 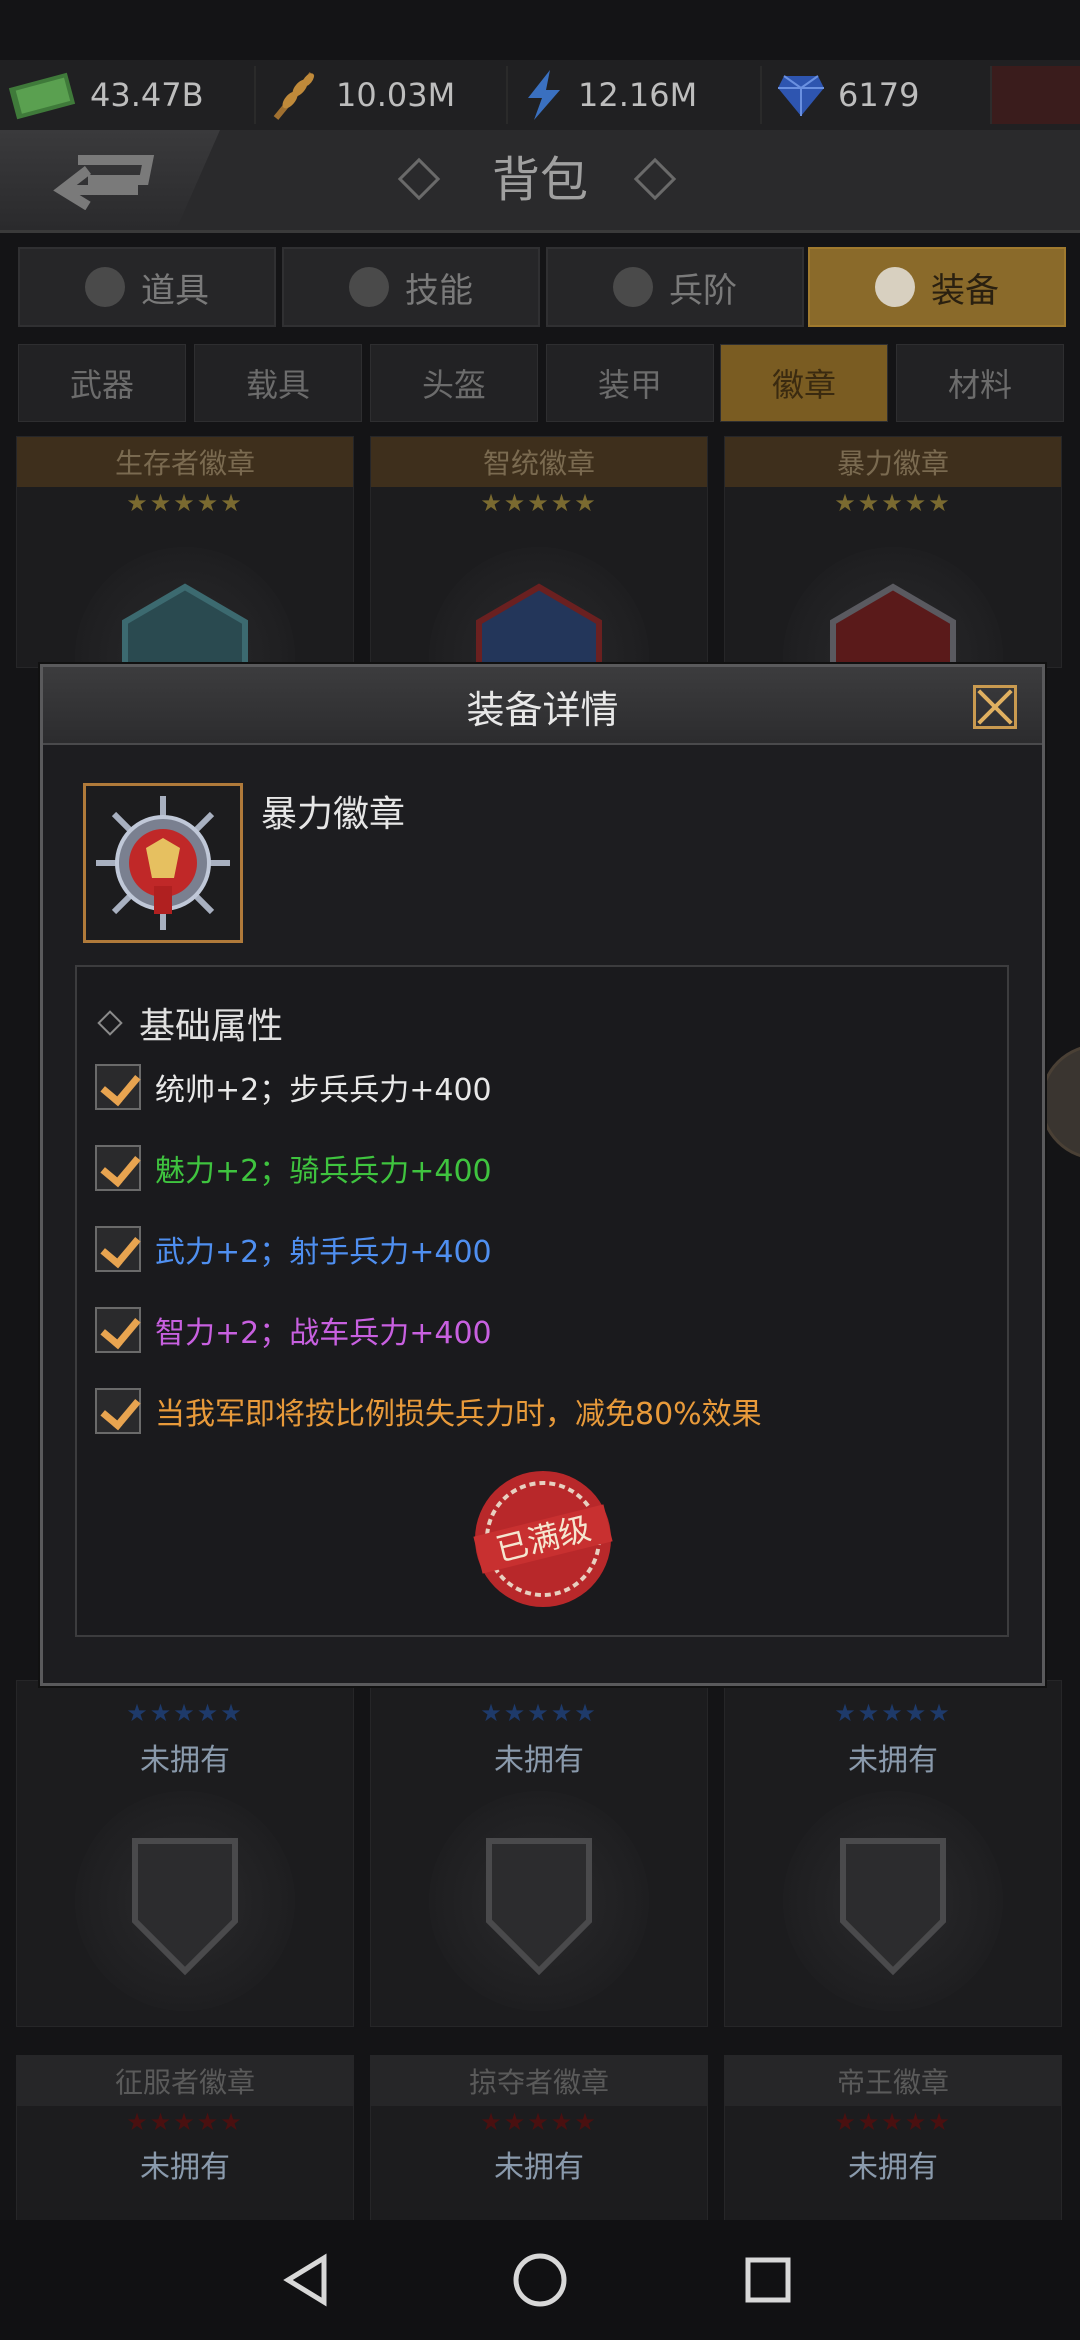 I want to click on subtab-helmets-label: 头盔, so click(x=453, y=385).